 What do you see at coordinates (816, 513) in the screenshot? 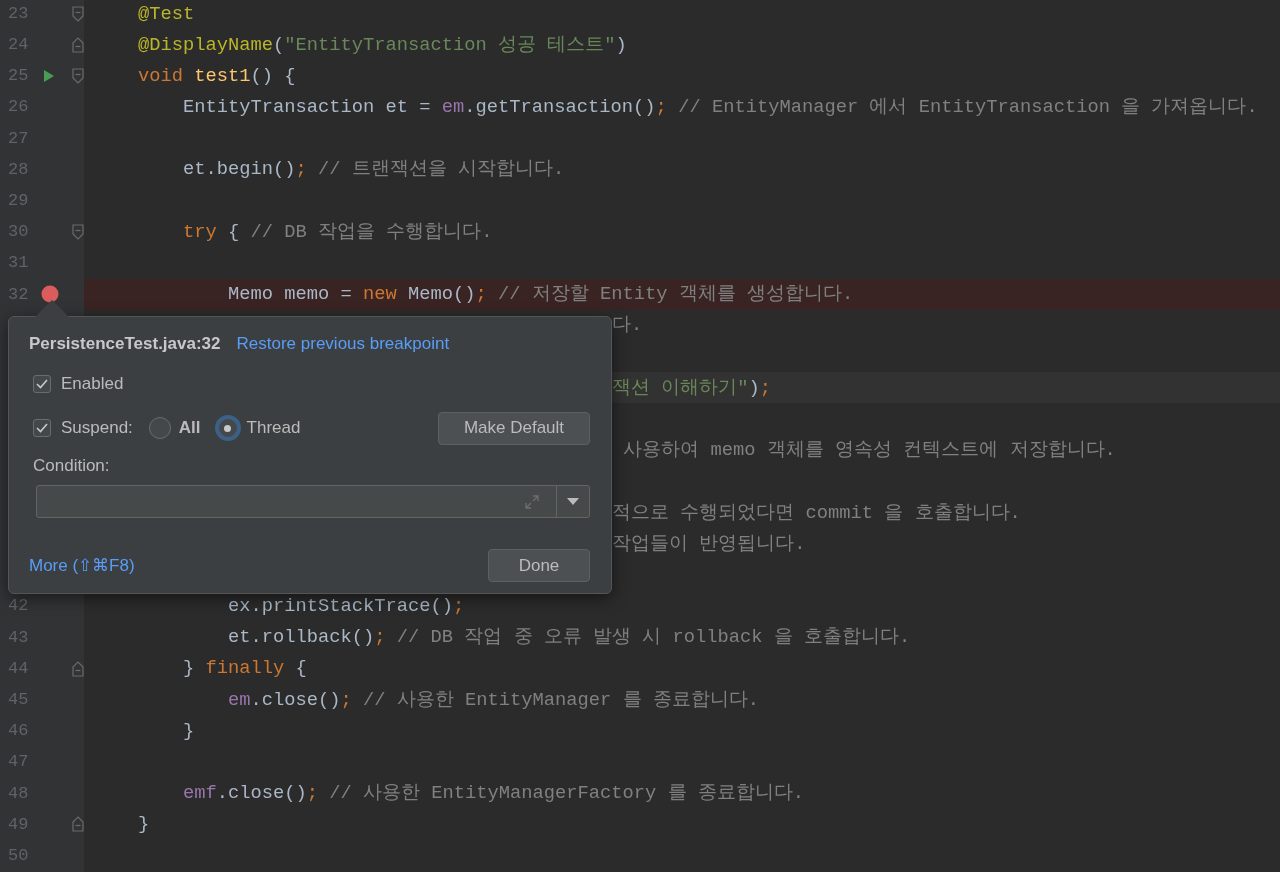
I see `code-line: 적으로 수행되었다면 commit 을 호출합니다.` at bounding box center [816, 513].